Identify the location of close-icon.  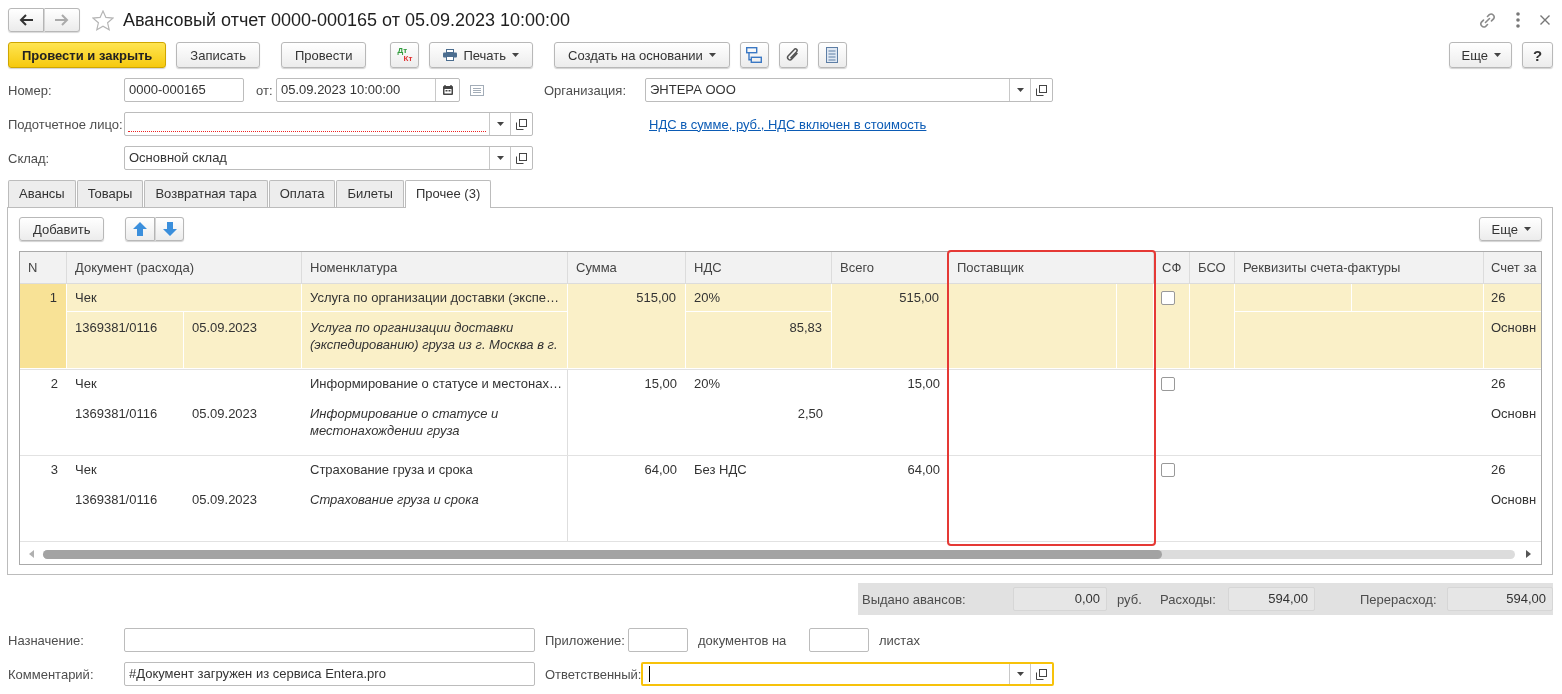
(1545, 20).